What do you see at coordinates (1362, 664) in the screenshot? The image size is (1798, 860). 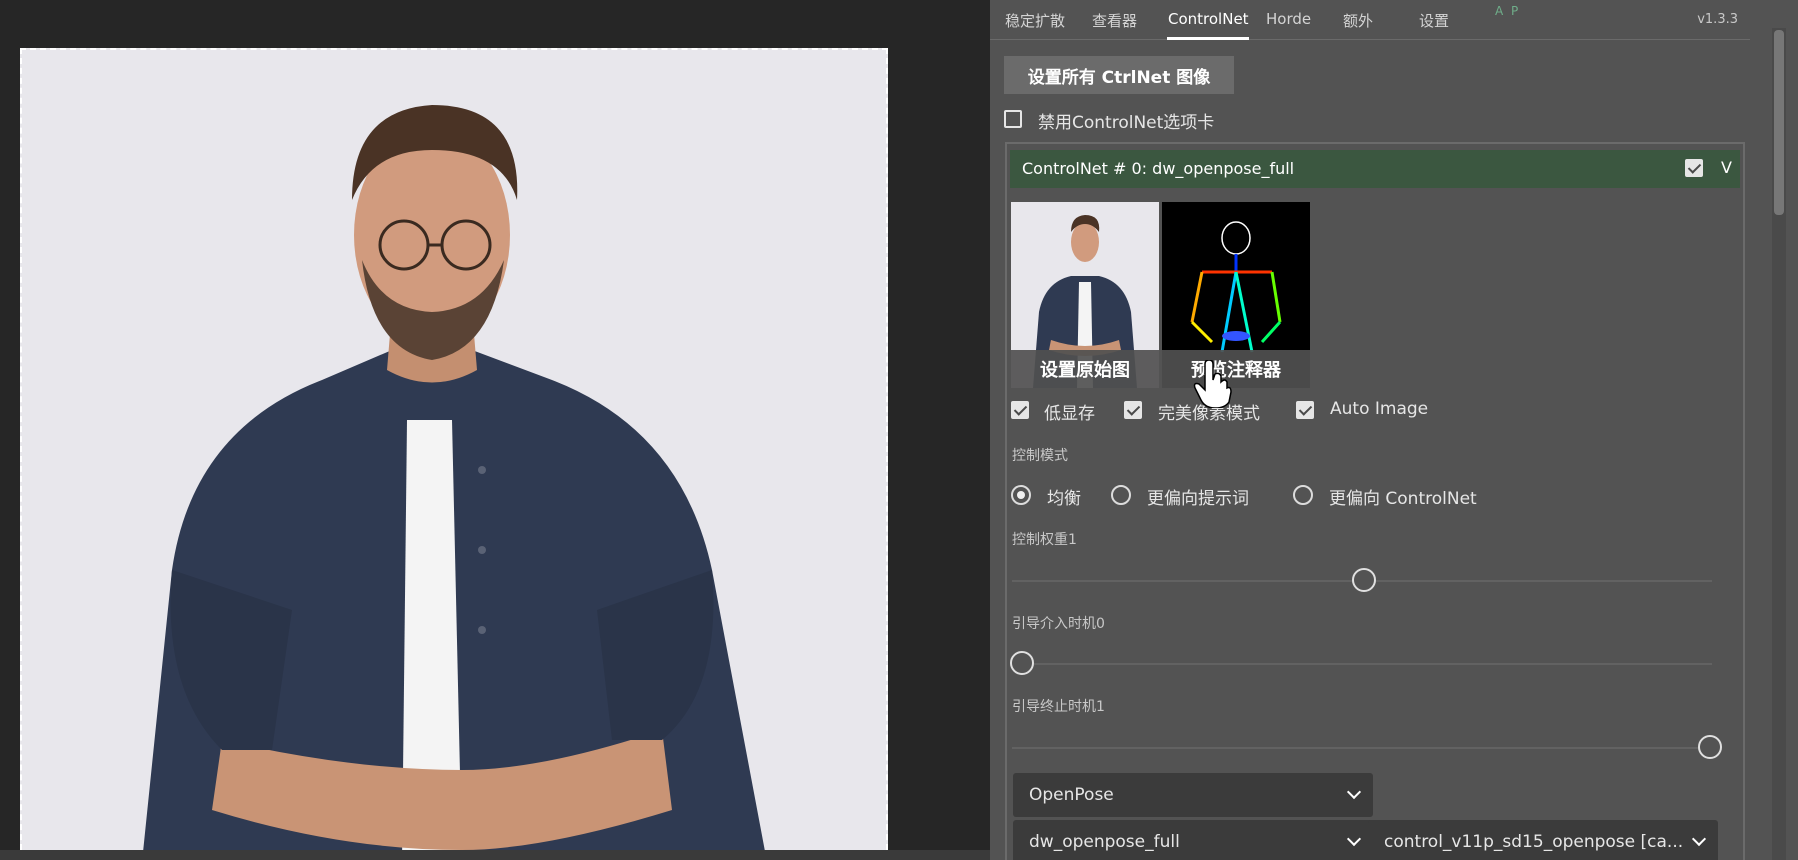 I see `guidance-start-track` at bounding box center [1362, 664].